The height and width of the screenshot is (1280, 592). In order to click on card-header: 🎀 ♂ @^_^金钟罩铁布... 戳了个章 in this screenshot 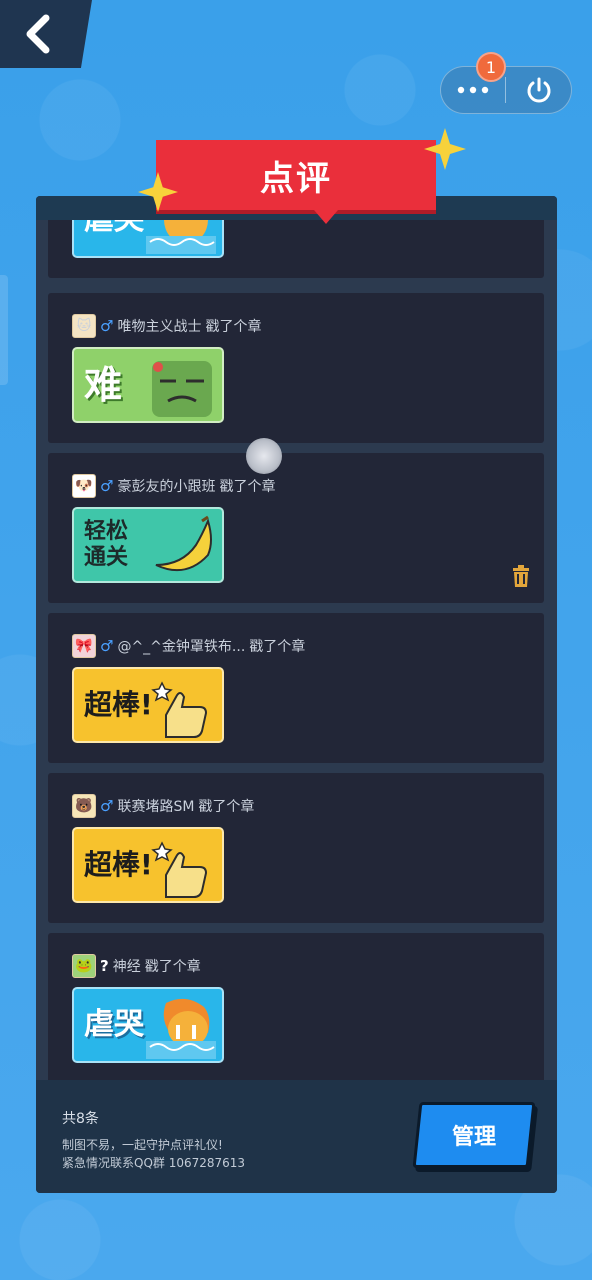, I will do `click(188, 646)`.